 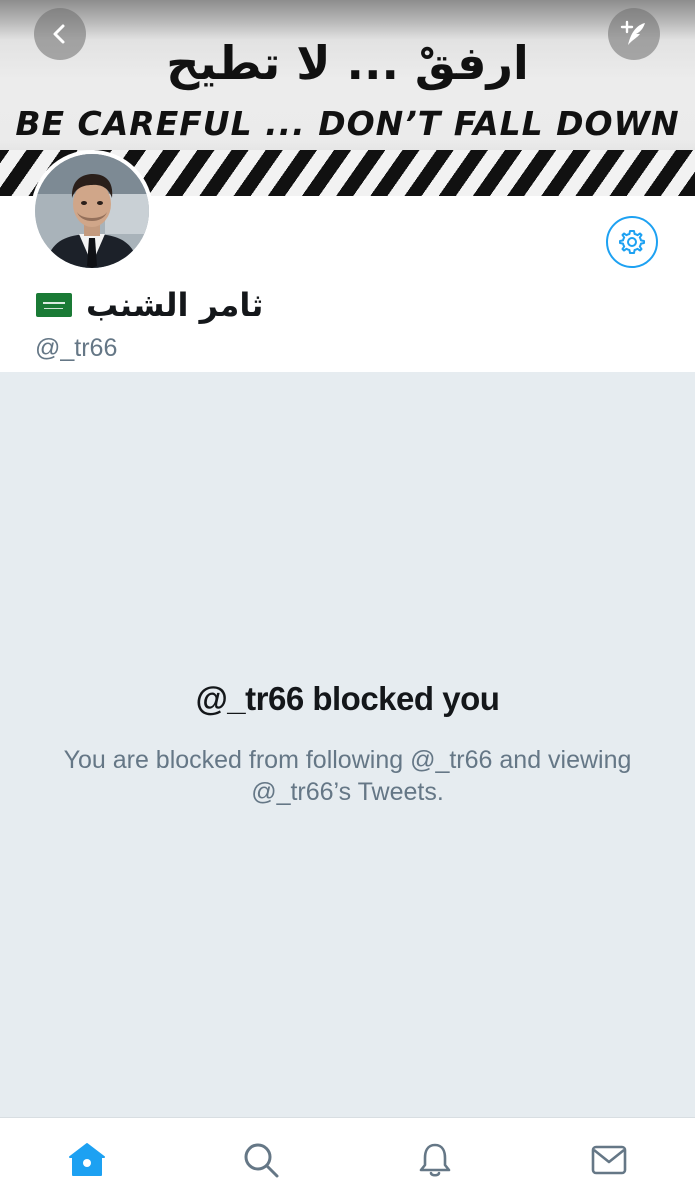 I want to click on profile-display-name: ثامر الشنب, so click(x=175, y=305).